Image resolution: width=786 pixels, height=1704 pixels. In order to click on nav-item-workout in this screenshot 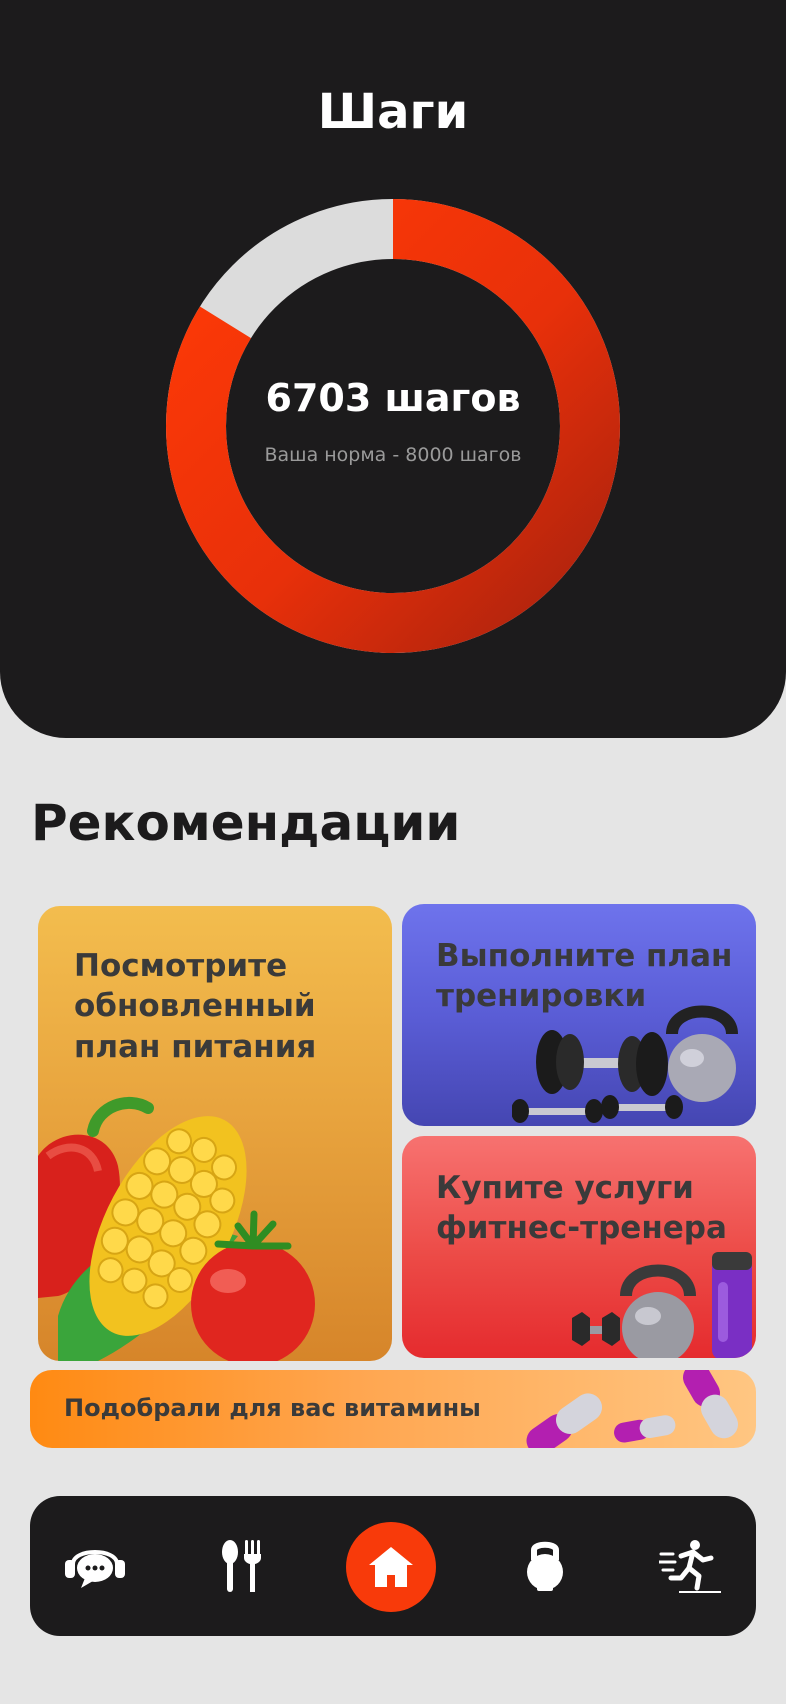, I will do `click(545, 1566)`.